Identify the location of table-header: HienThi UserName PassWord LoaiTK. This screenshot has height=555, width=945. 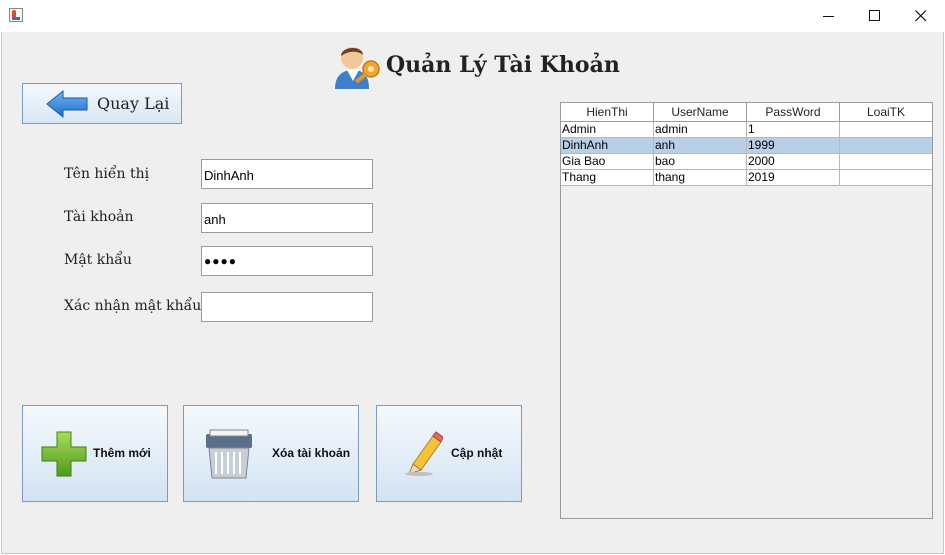
(746, 112).